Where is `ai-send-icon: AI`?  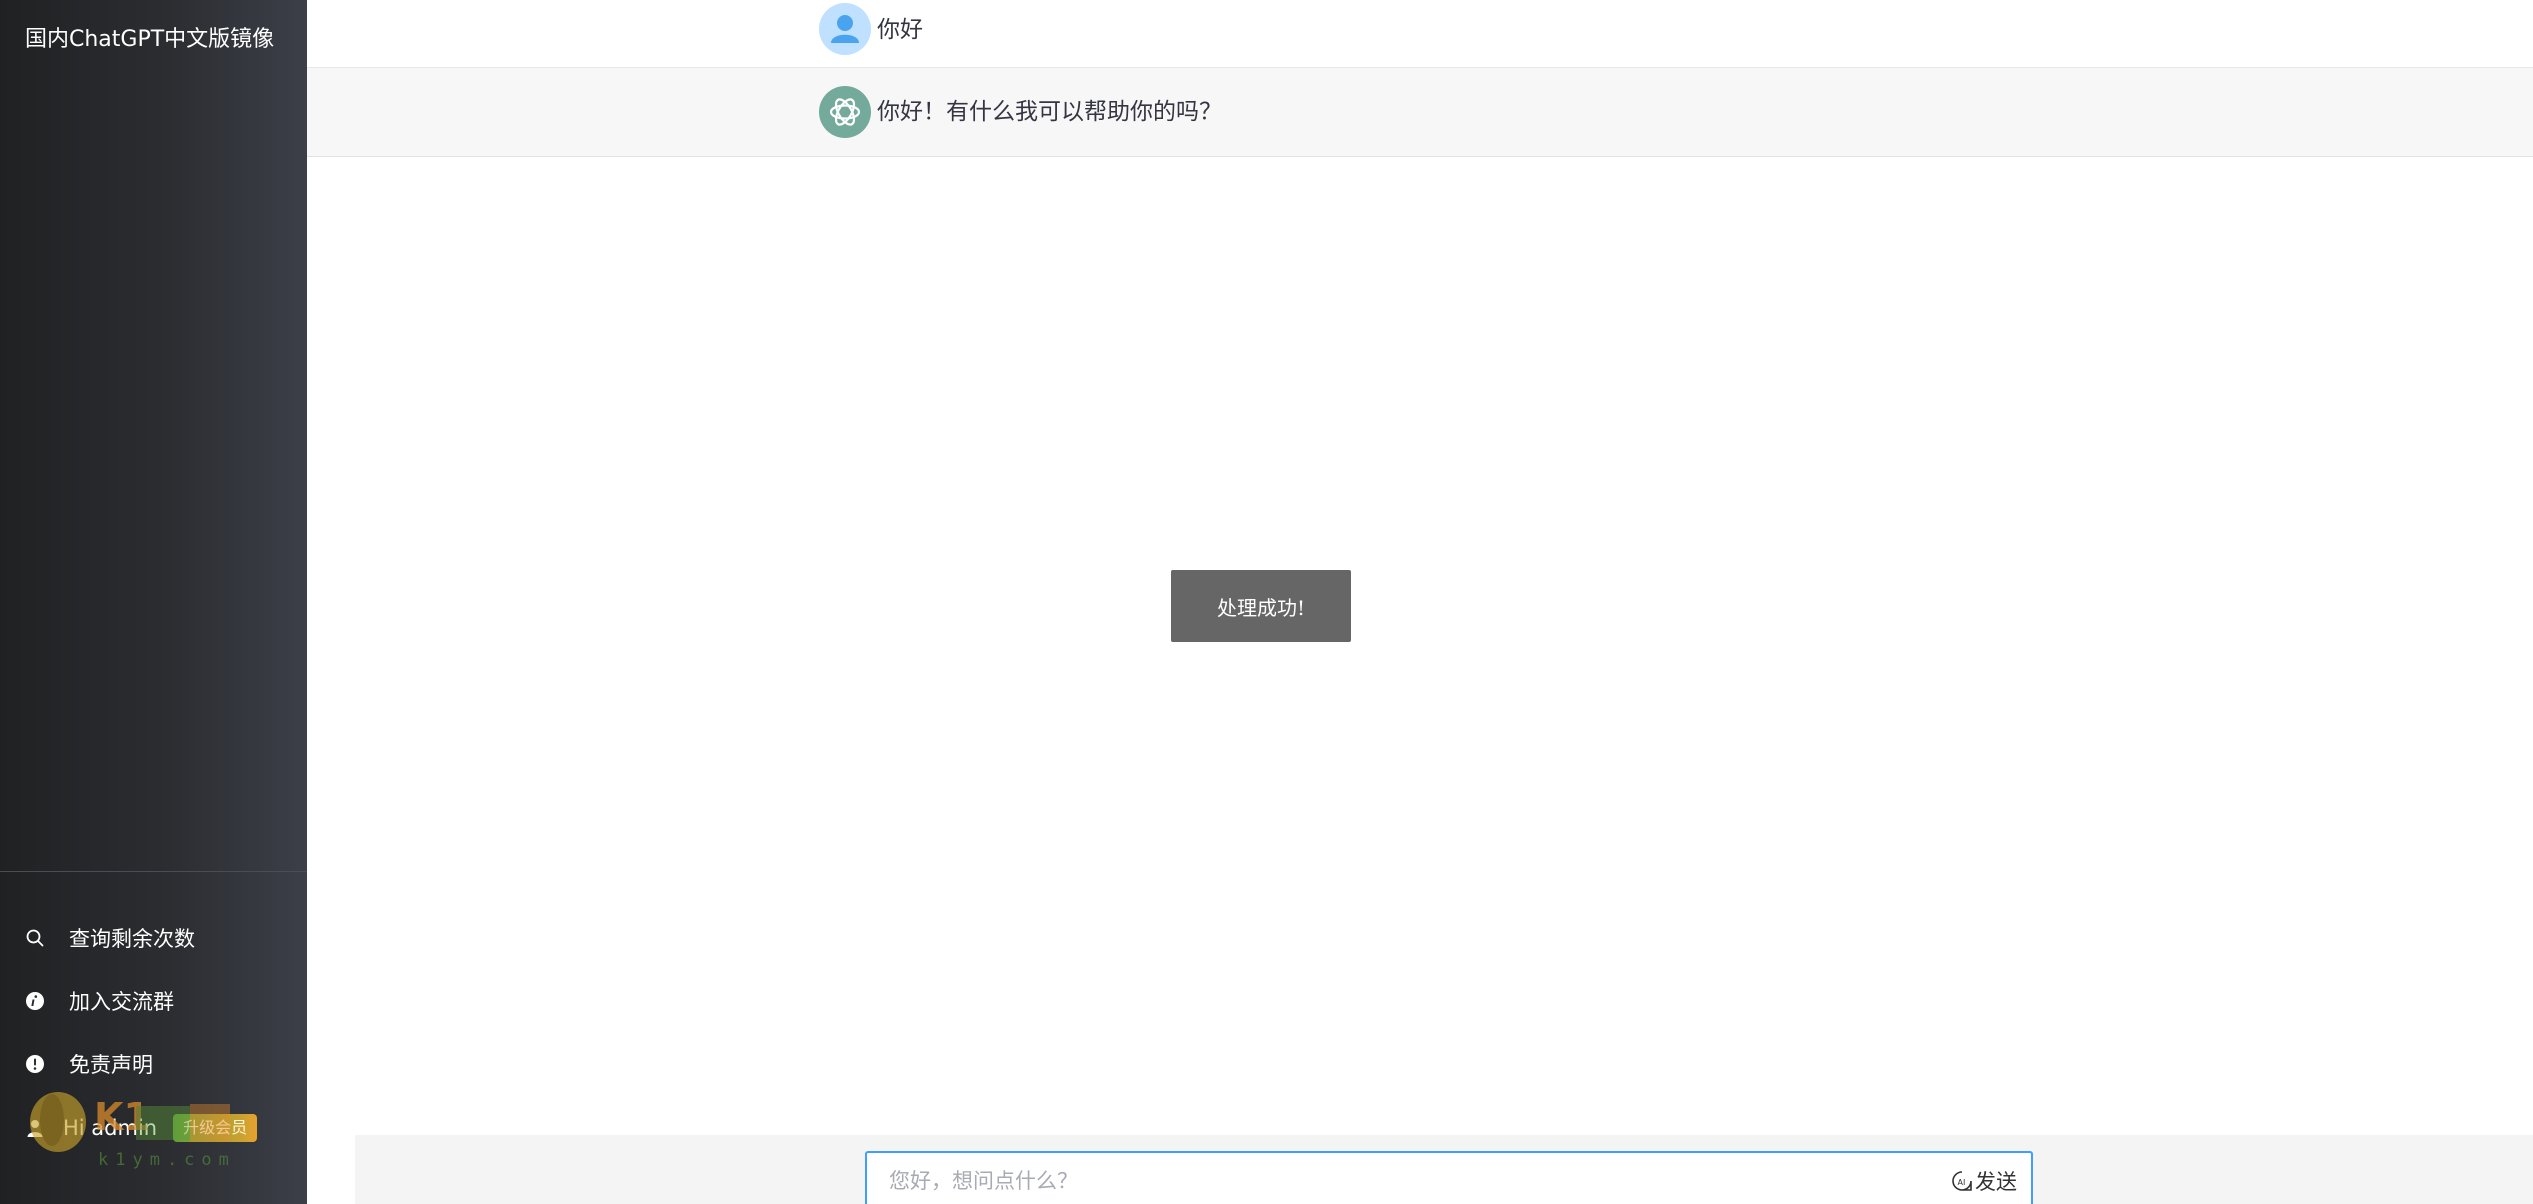
ai-send-icon: AI is located at coordinates (1962, 1181).